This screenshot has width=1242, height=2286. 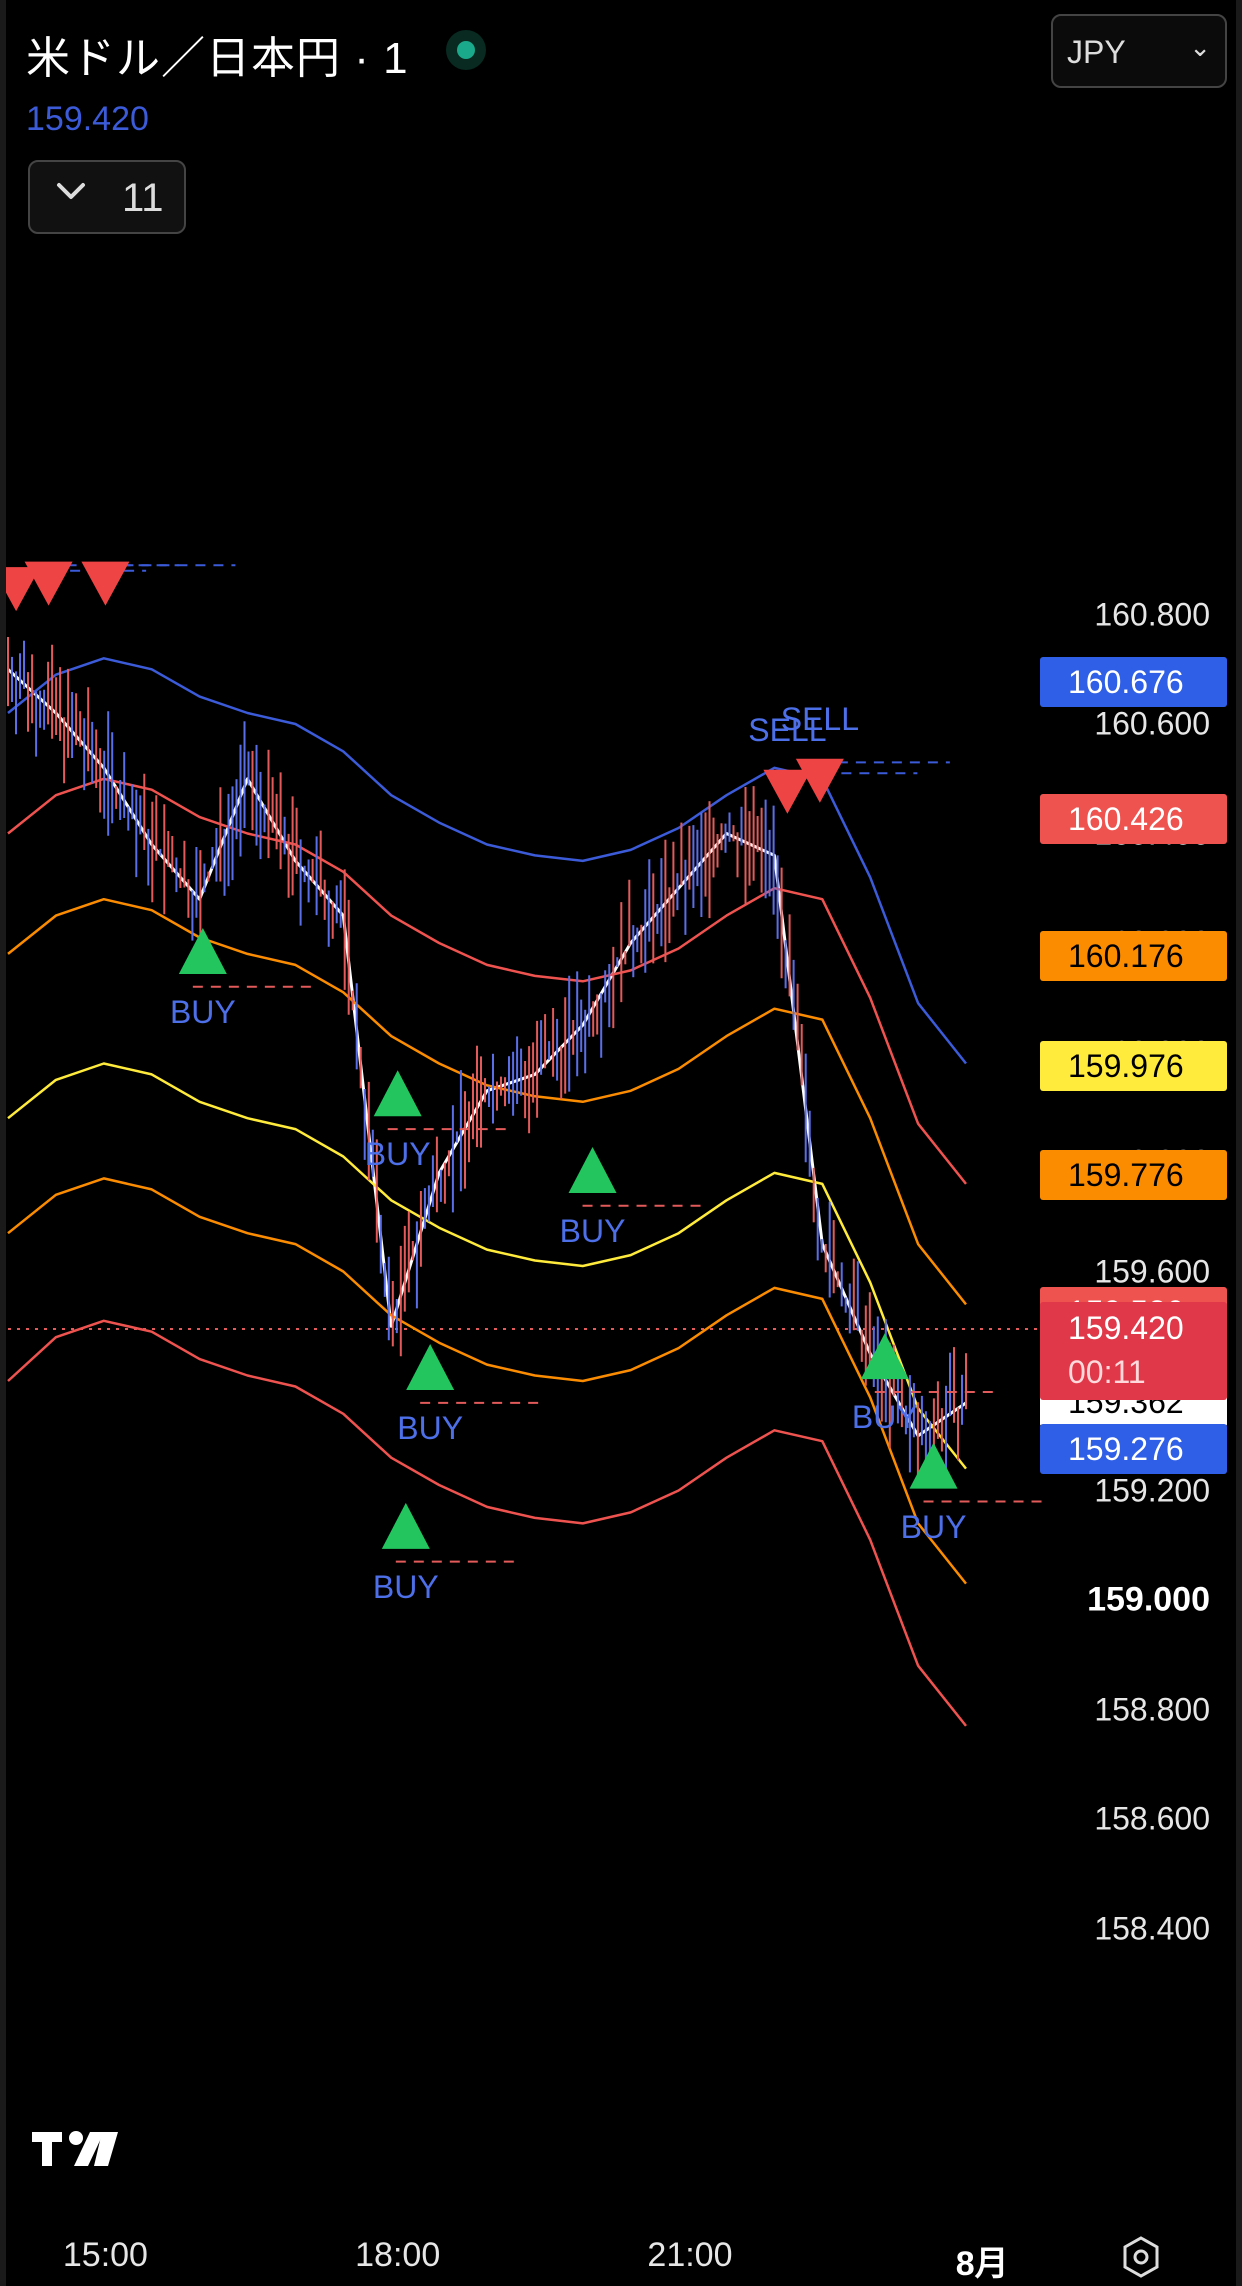 What do you see at coordinates (143, 198) in the screenshot?
I see `indicators-count: 11` at bounding box center [143, 198].